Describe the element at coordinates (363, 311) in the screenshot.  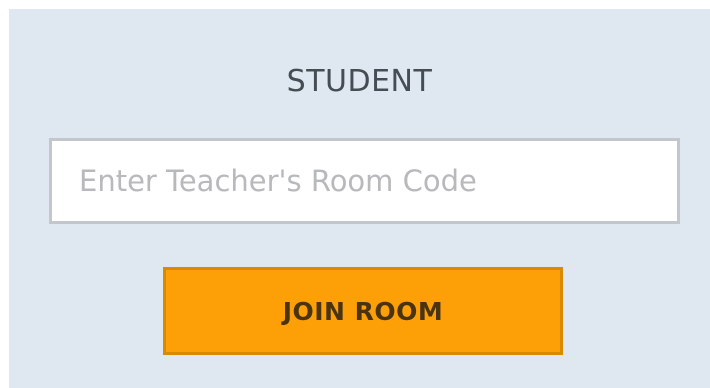
I see `join-room-button: JOIN ROOM` at that location.